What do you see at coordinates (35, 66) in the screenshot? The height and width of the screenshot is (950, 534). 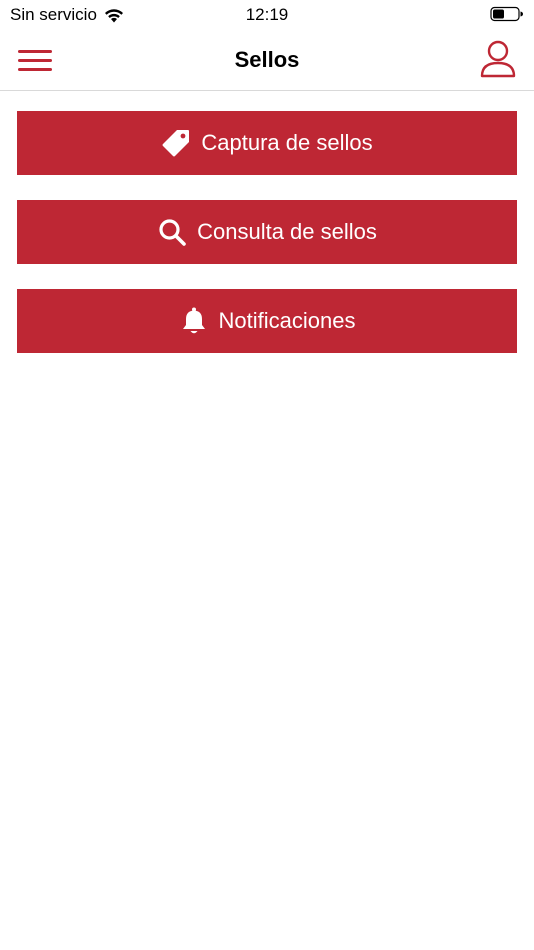 I see `hamburger-menu-icon` at bounding box center [35, 66].